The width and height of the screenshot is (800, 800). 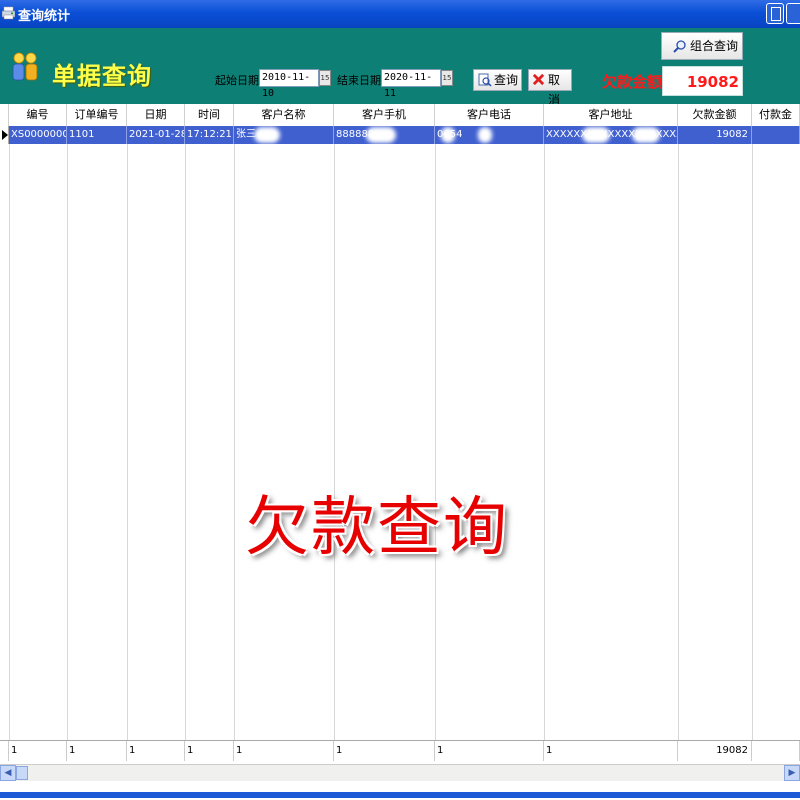 What do you see at coordinates (489, 115) in the screenshot?
I see `column-header: 客户电话` at bounding box center [489, 115].